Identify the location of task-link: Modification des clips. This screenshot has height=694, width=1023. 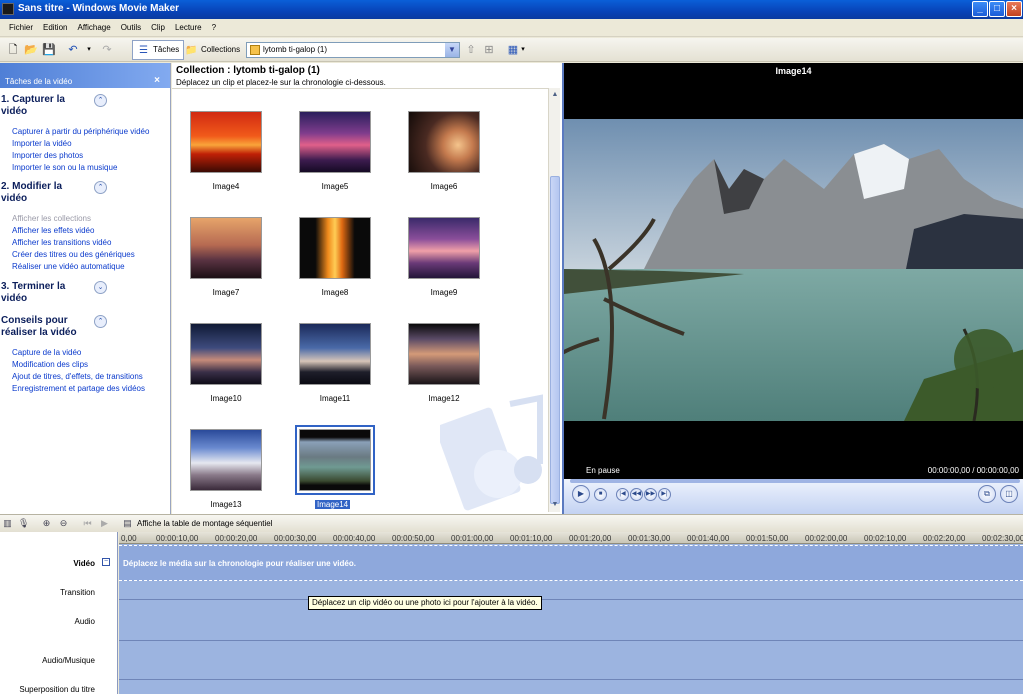
(85, 365).